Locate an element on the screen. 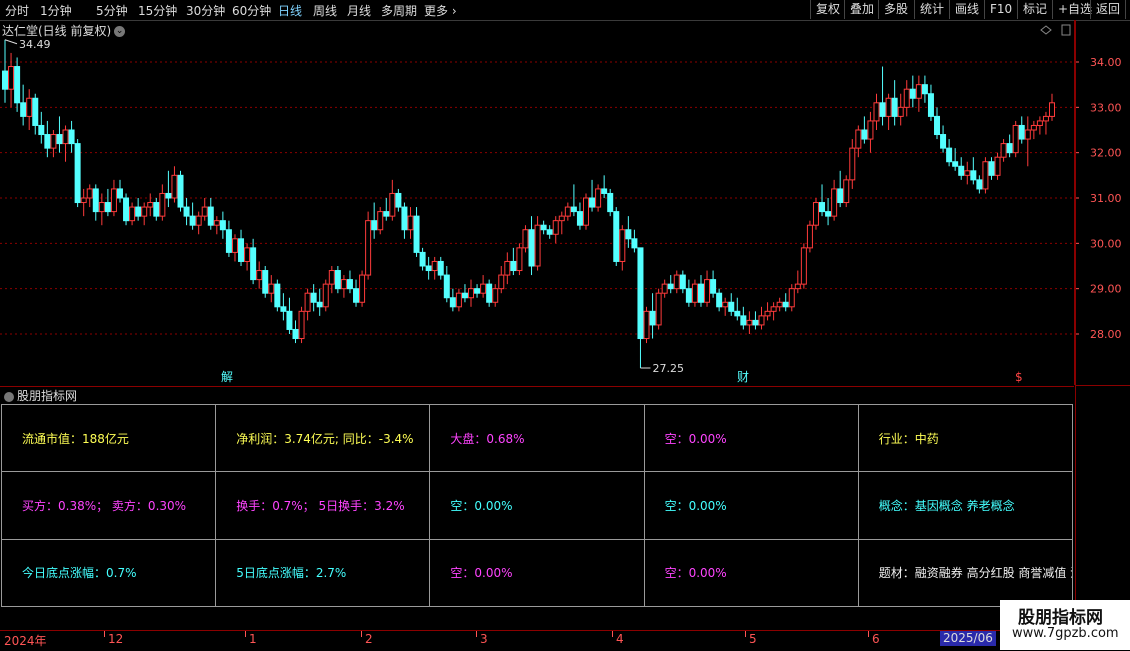 This screenshot has width=1130, height=651. period-tab-60min: 60分钟 is located at coordinates (251, 10).